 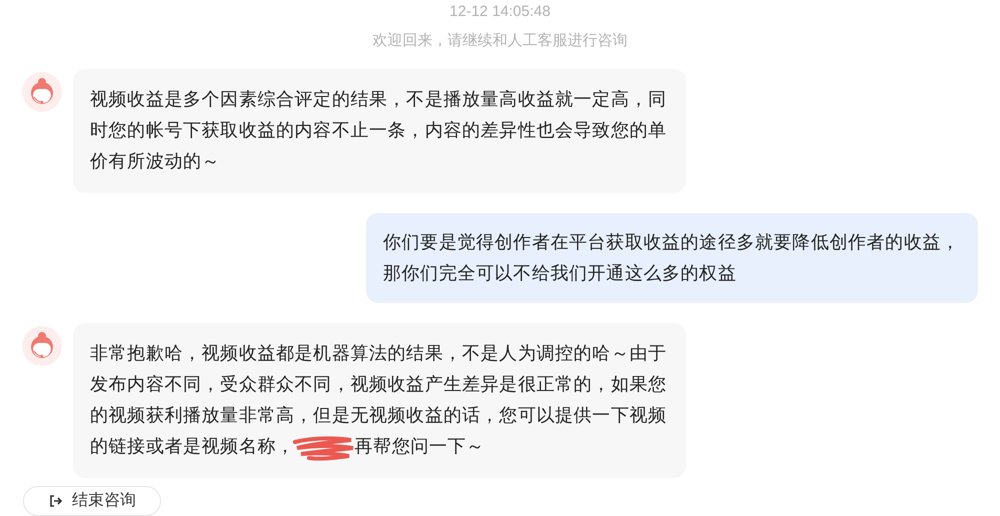 What do you see at coordinates (500, 12) in the screenshot?
I see `timestamp: 12-12 14:05:48` at bounding box center [500, 12].